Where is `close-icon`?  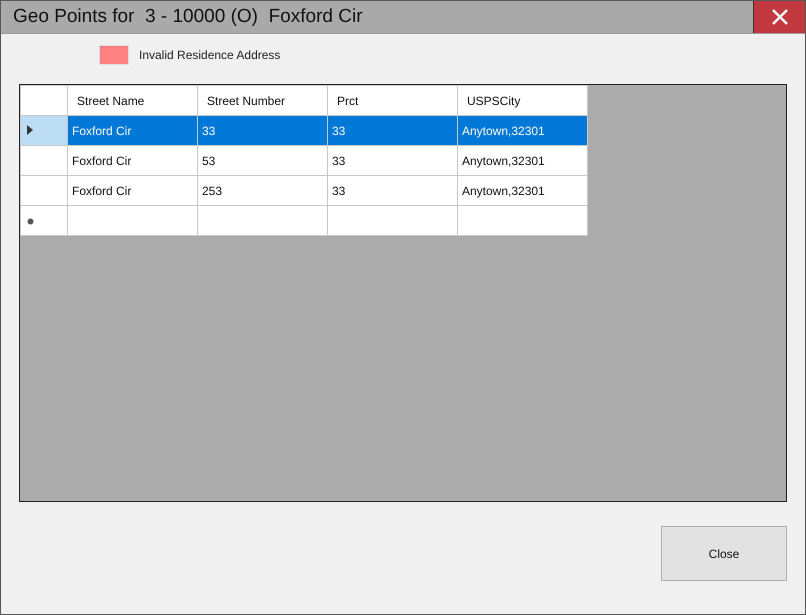
close-icon is located at coordinates (779, 17).